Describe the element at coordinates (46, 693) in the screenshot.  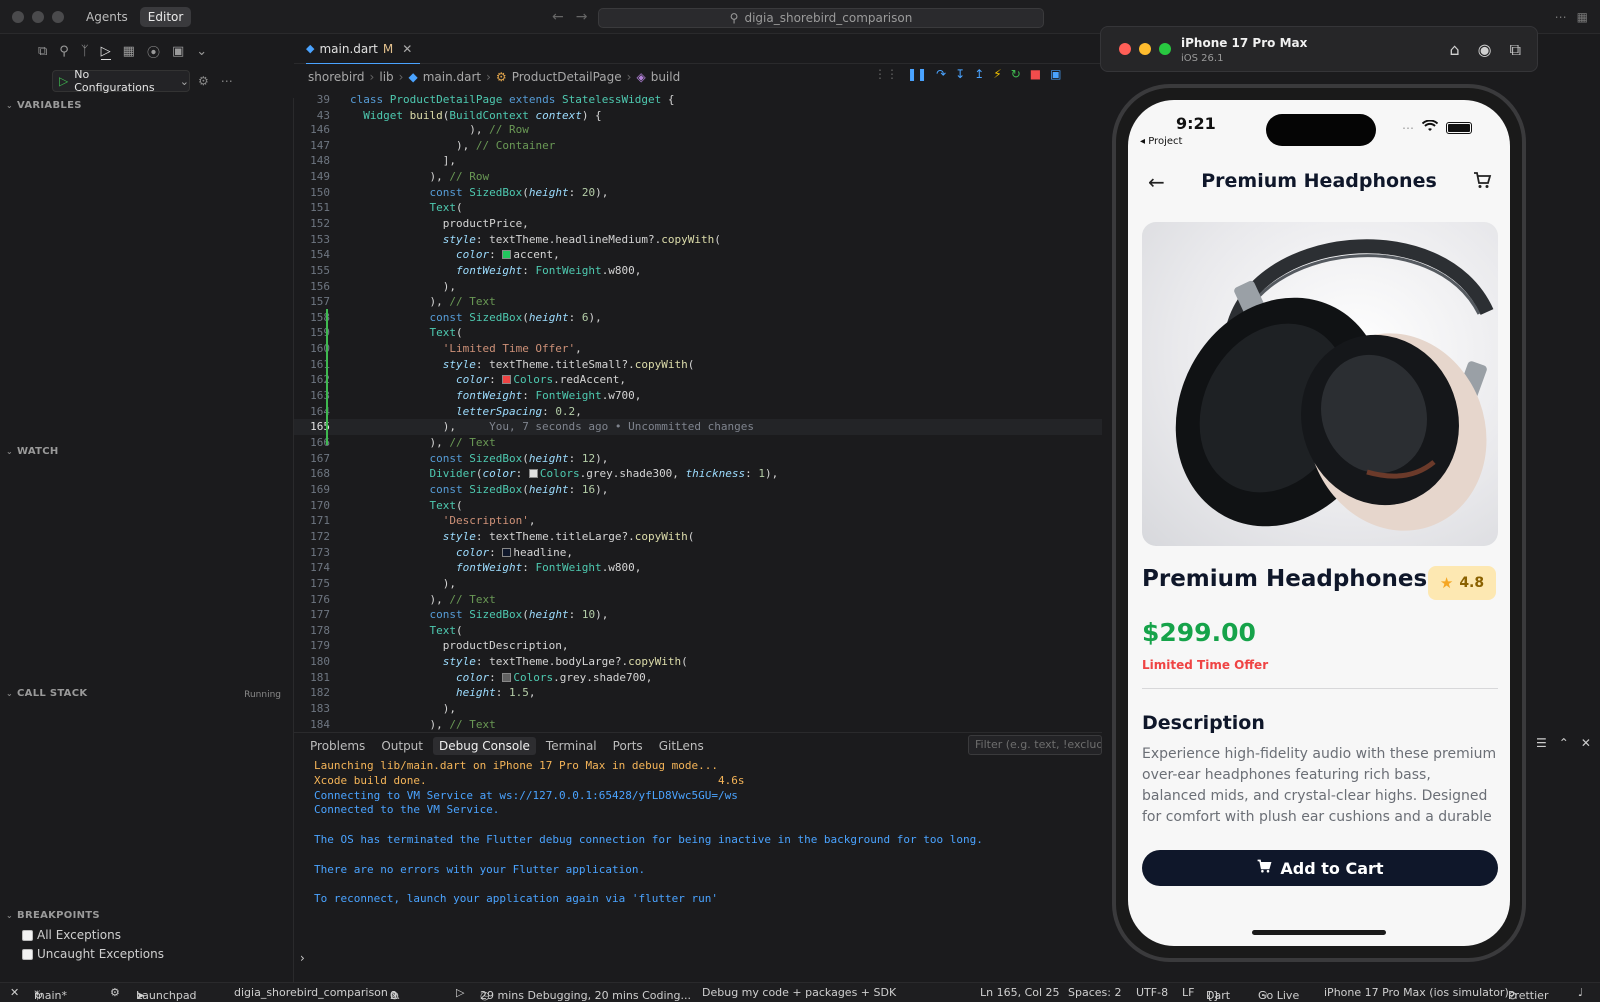
I see `call-stack-section: ⌄ CALL STACK` at that location.